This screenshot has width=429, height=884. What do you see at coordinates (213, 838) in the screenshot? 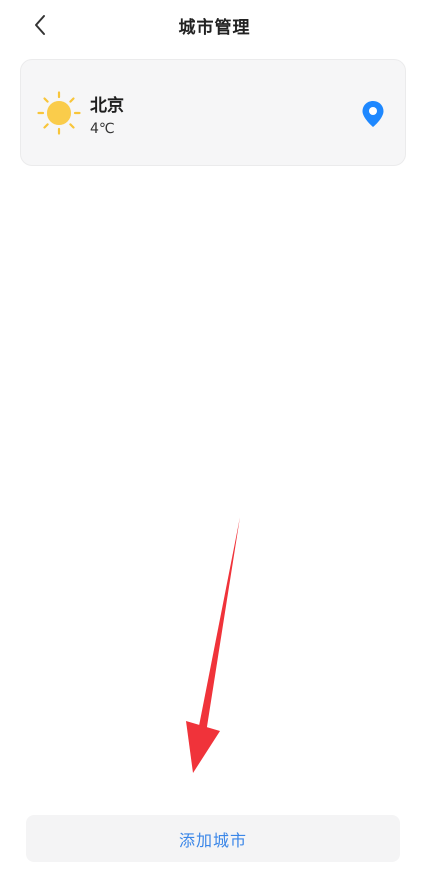
I see `add-city-button: 添加城市` at bounding box center [213, 838].